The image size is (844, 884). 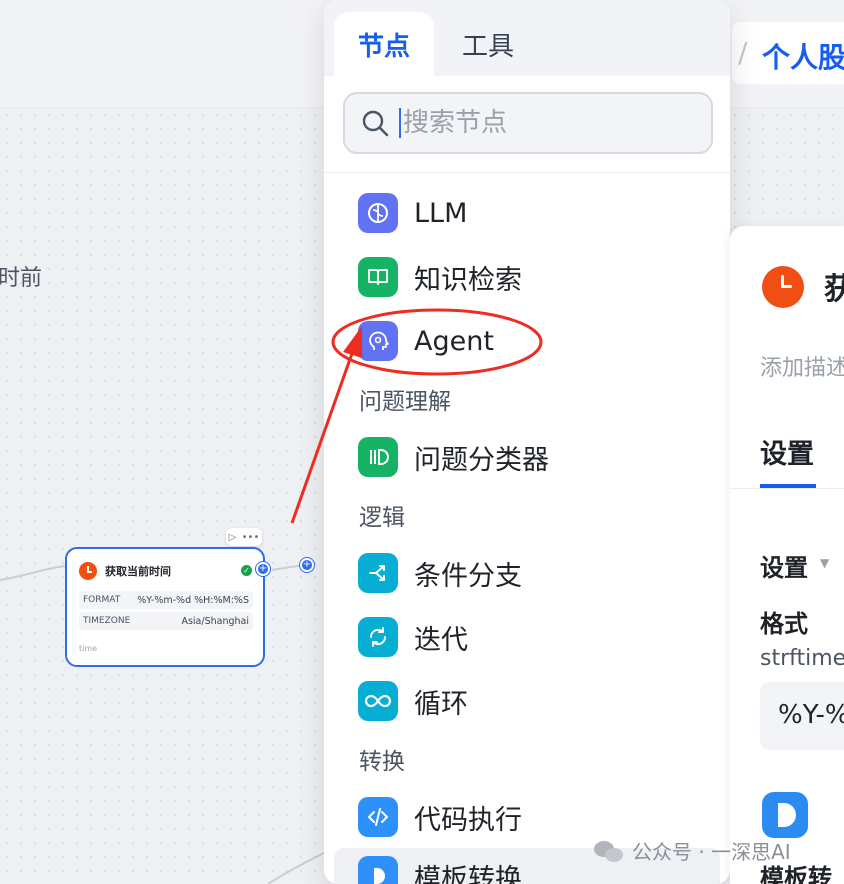 What do you see at coordinates (215, 621) in the screenshot?
I see `param-value: Asia/Shanghai` at bounding box center [215, 621].